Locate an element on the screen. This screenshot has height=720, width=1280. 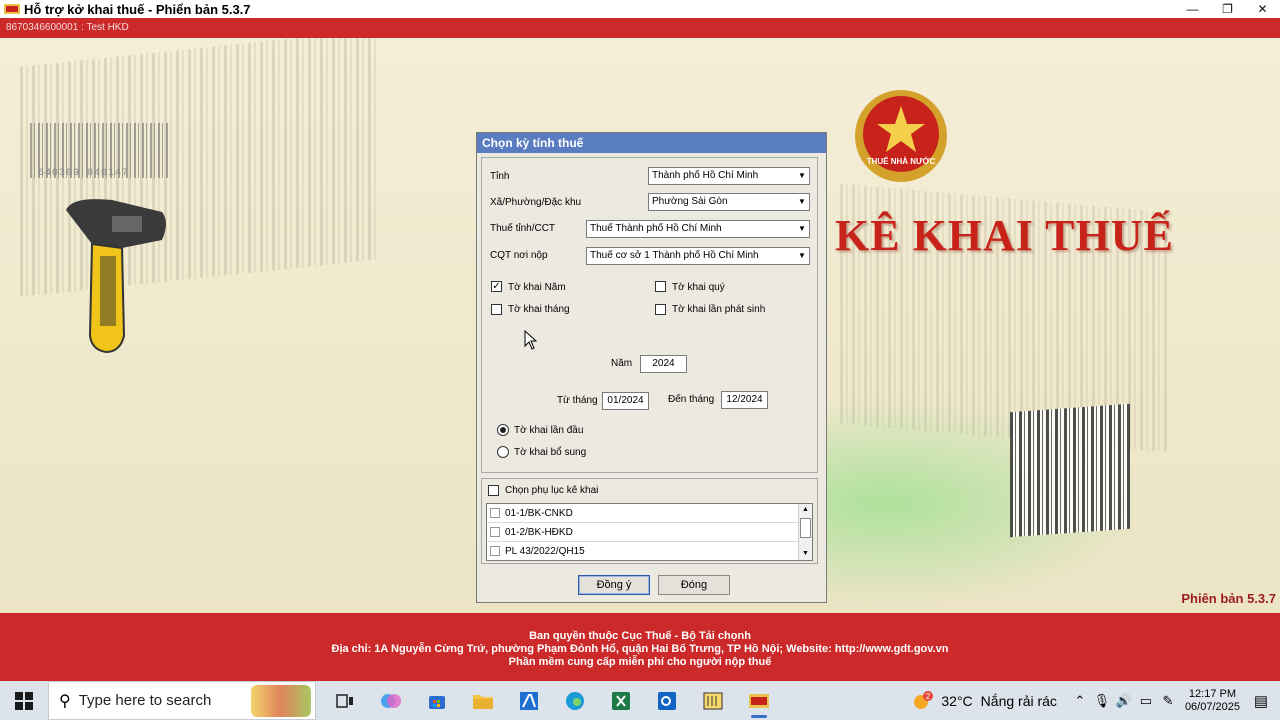
year-input: 2024 is located at coordinates (663, 364).